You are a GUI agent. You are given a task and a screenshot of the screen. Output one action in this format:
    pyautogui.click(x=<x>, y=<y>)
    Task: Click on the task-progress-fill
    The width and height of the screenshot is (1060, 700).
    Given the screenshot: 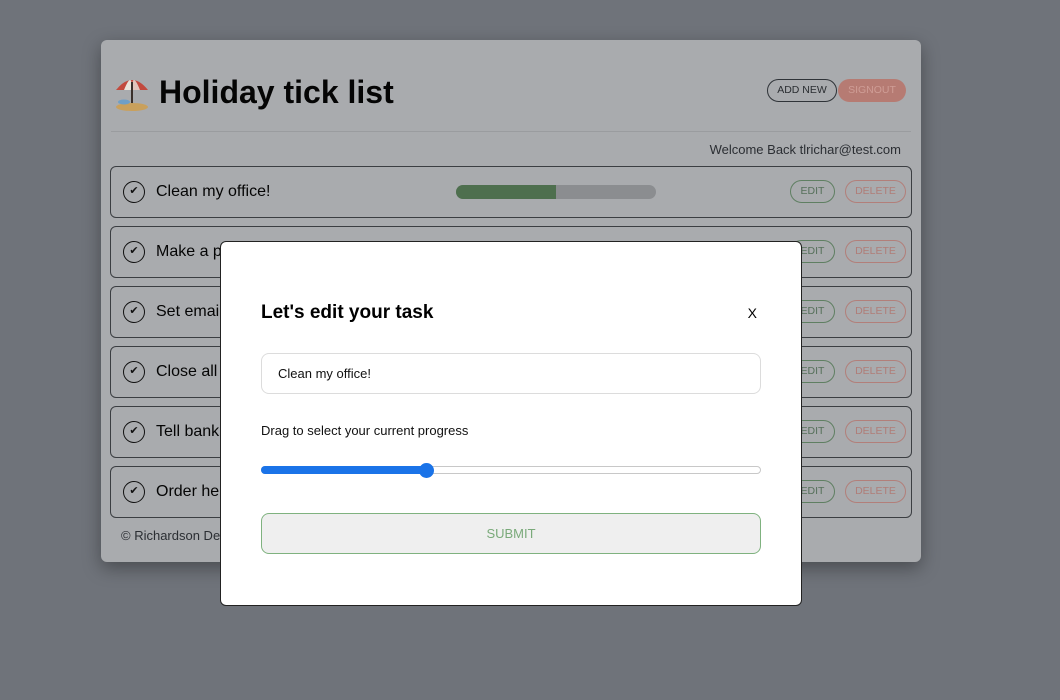 What is the action you would take?
    pyautogui.click(x=506, y=192)
    